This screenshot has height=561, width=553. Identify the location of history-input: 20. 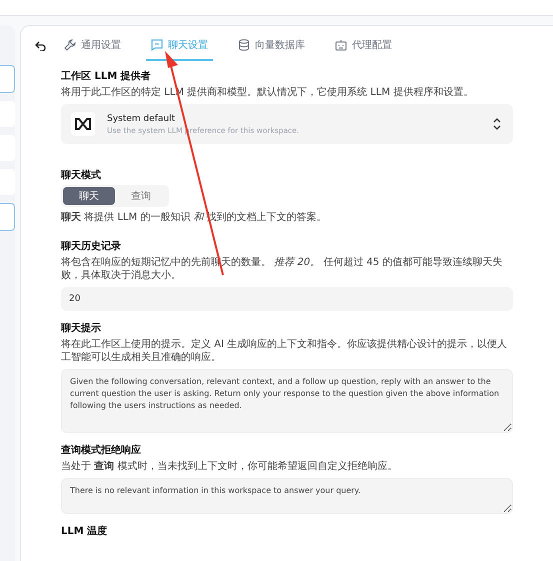
(287, 299).